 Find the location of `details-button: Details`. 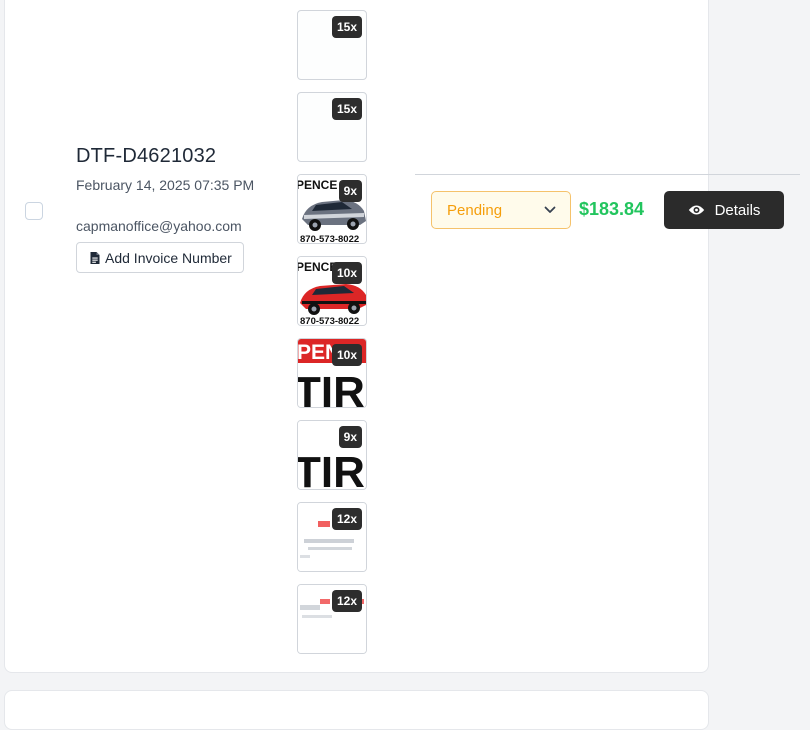

details-button: Details is located at coordinates (724, 210).